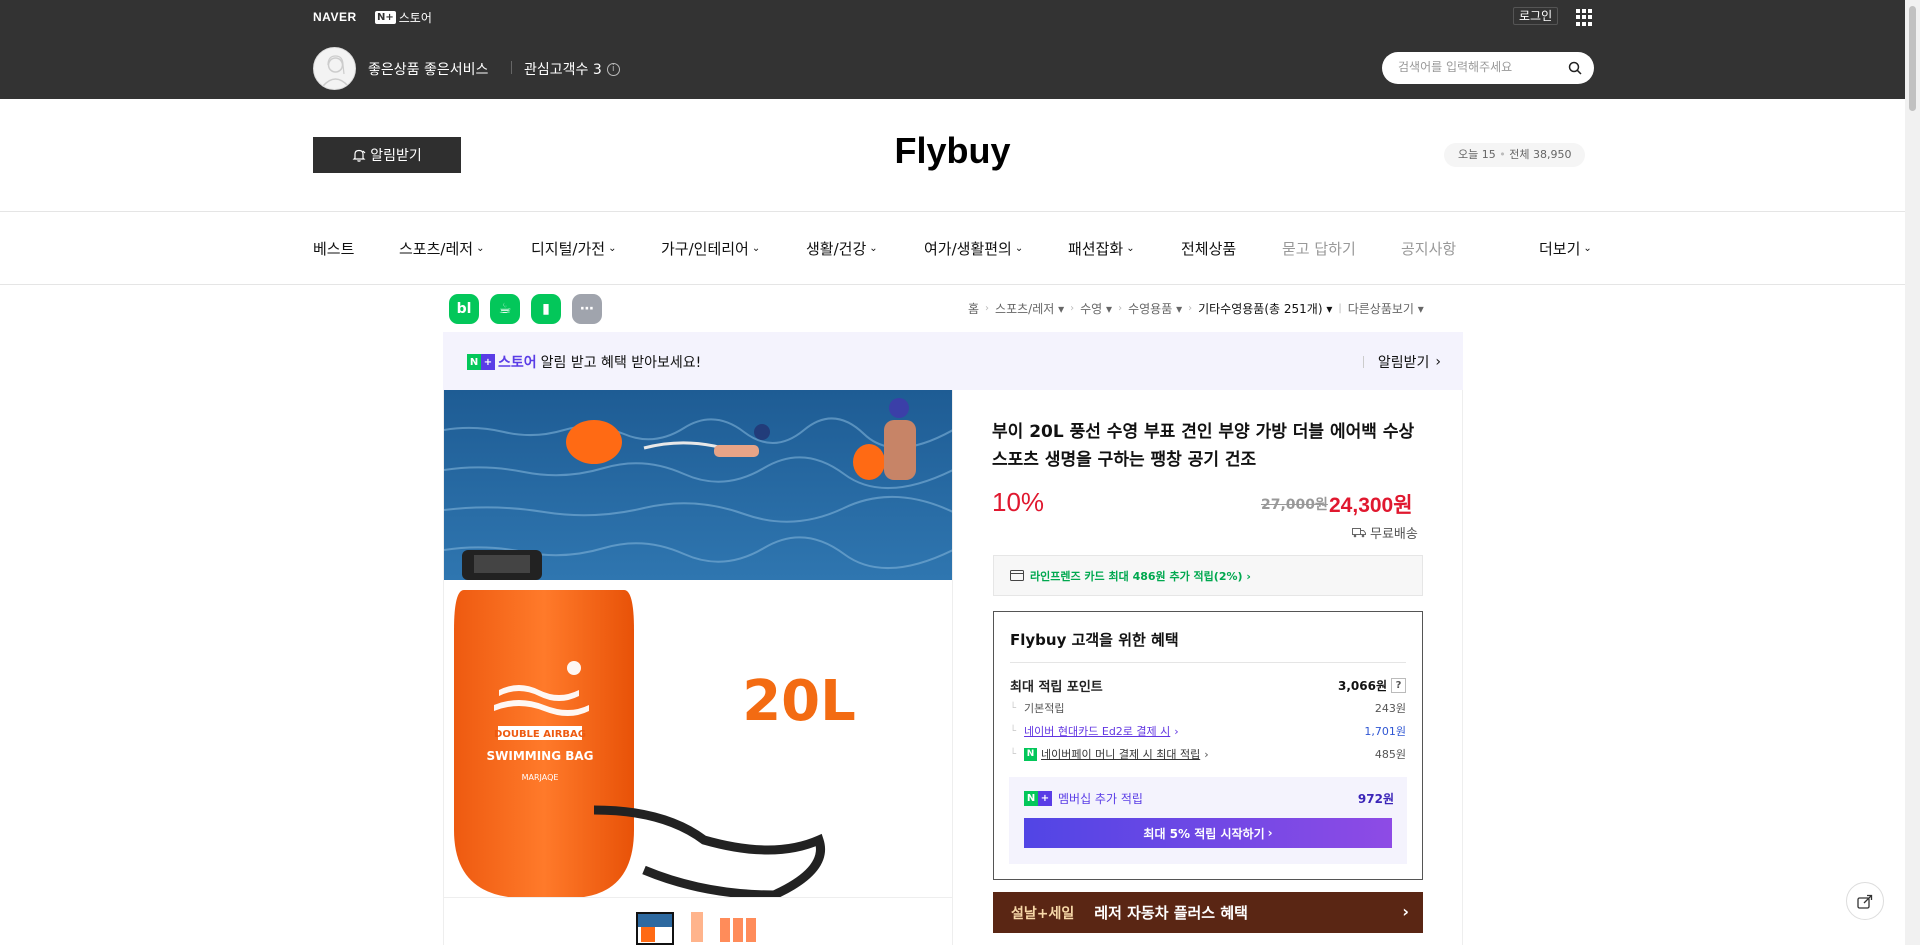 This screenshot has width=1920, height=945. I want to click on share-icons: bl ☕ ▮ ⋯, so click(525, 309).